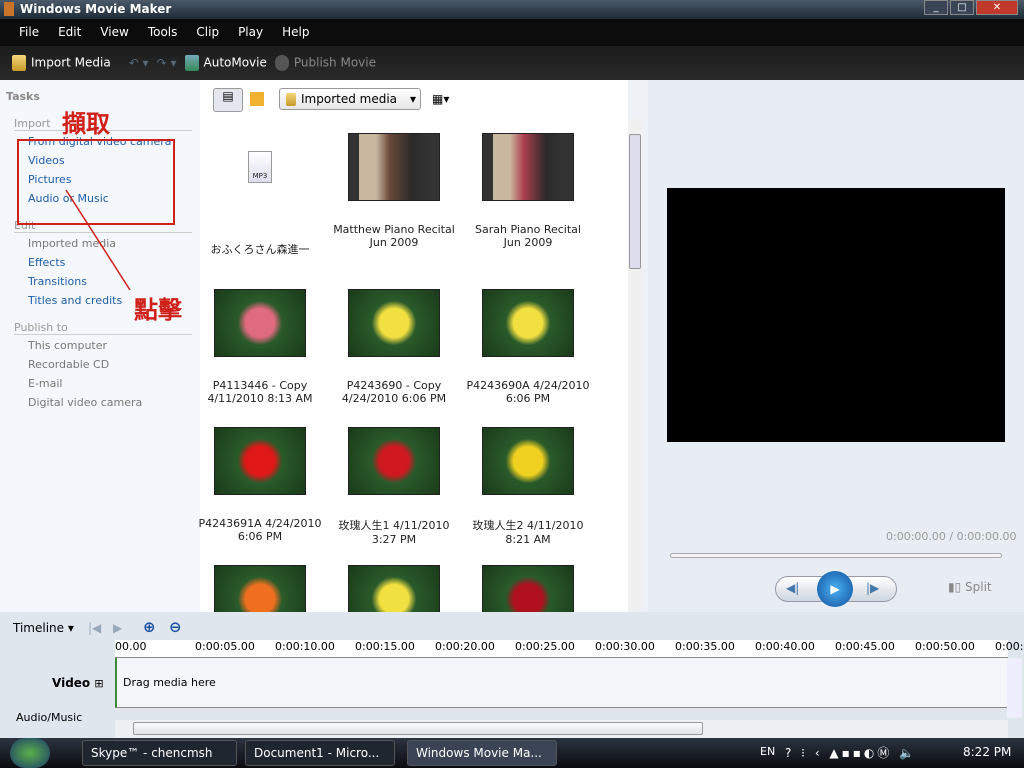 The image size is (1024, 768). I want to click on annotation-arrow, so click(98, 240).